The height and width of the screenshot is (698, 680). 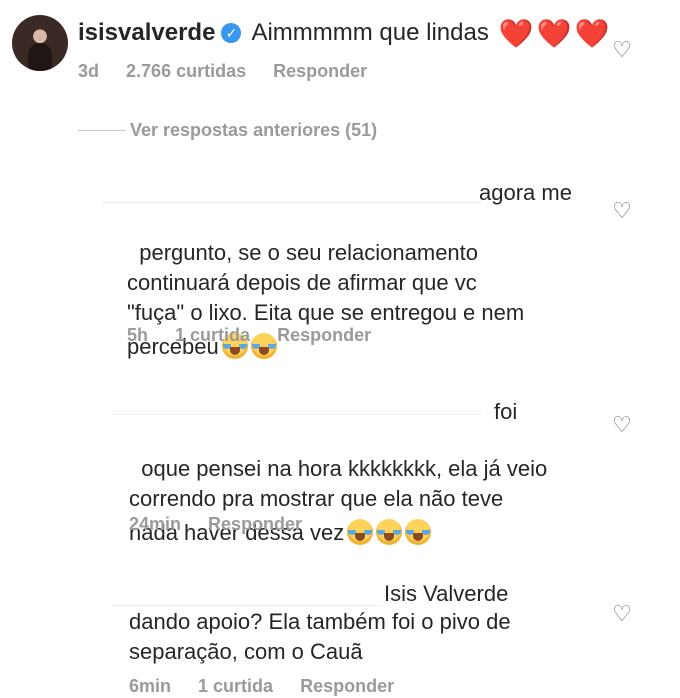 I want to click on likes-count: 2.766 curtidas, so click(x=186, y=71).